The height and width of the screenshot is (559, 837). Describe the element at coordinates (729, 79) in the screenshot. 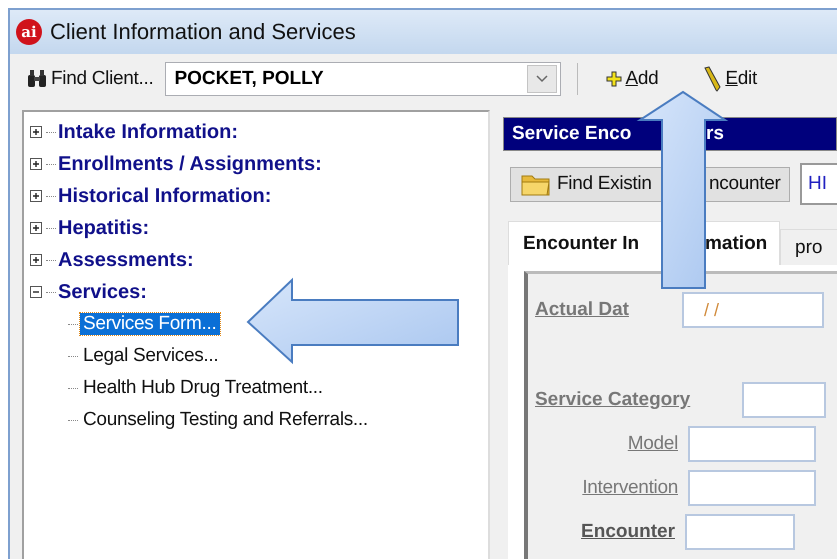

I see `edit-button: Edit` at that location.